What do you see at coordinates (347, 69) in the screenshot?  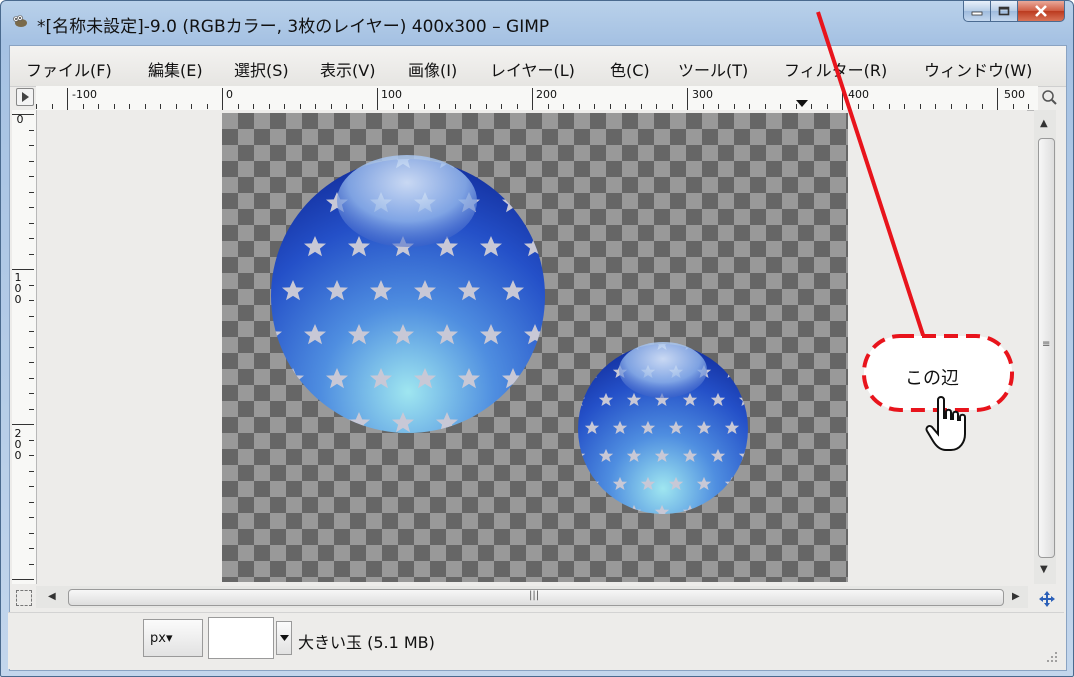 I see `menu-view: 表示(V)` at bounding box center [347, 69].